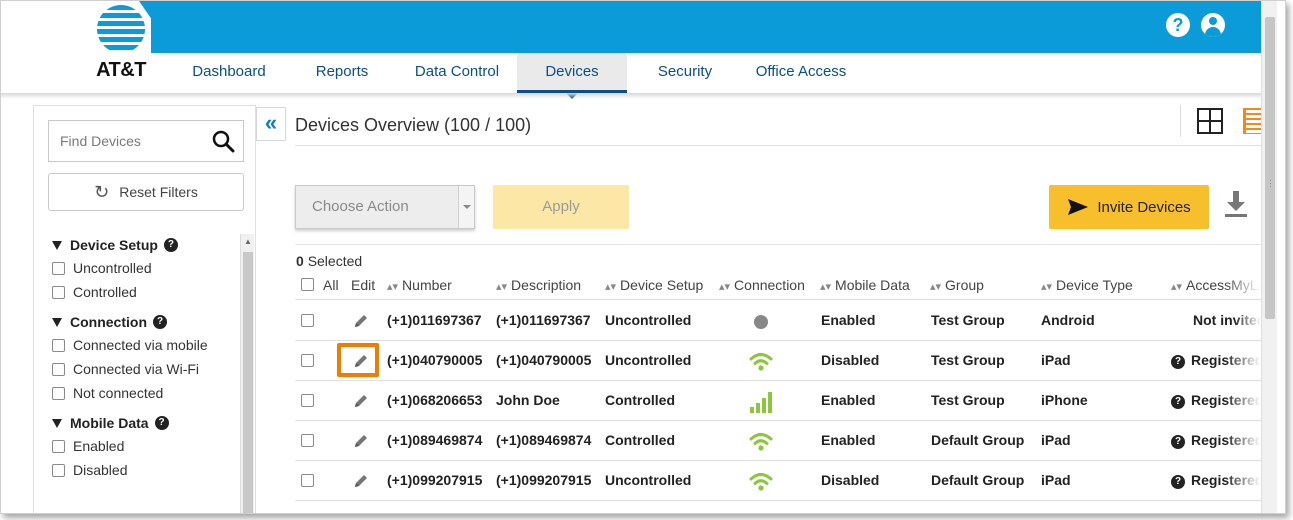 This screenshot has width=1293, height=520. Describe the element at coordinates (762, 285) in the screenshot. I see `column-header-connection: ▴▾ Connection` at that location.